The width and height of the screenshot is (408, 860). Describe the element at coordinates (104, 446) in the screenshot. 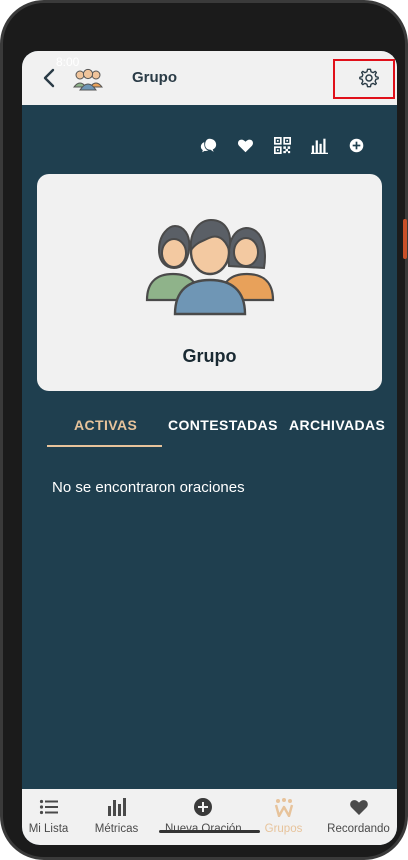

I see `active-tab-indicator` at that location.